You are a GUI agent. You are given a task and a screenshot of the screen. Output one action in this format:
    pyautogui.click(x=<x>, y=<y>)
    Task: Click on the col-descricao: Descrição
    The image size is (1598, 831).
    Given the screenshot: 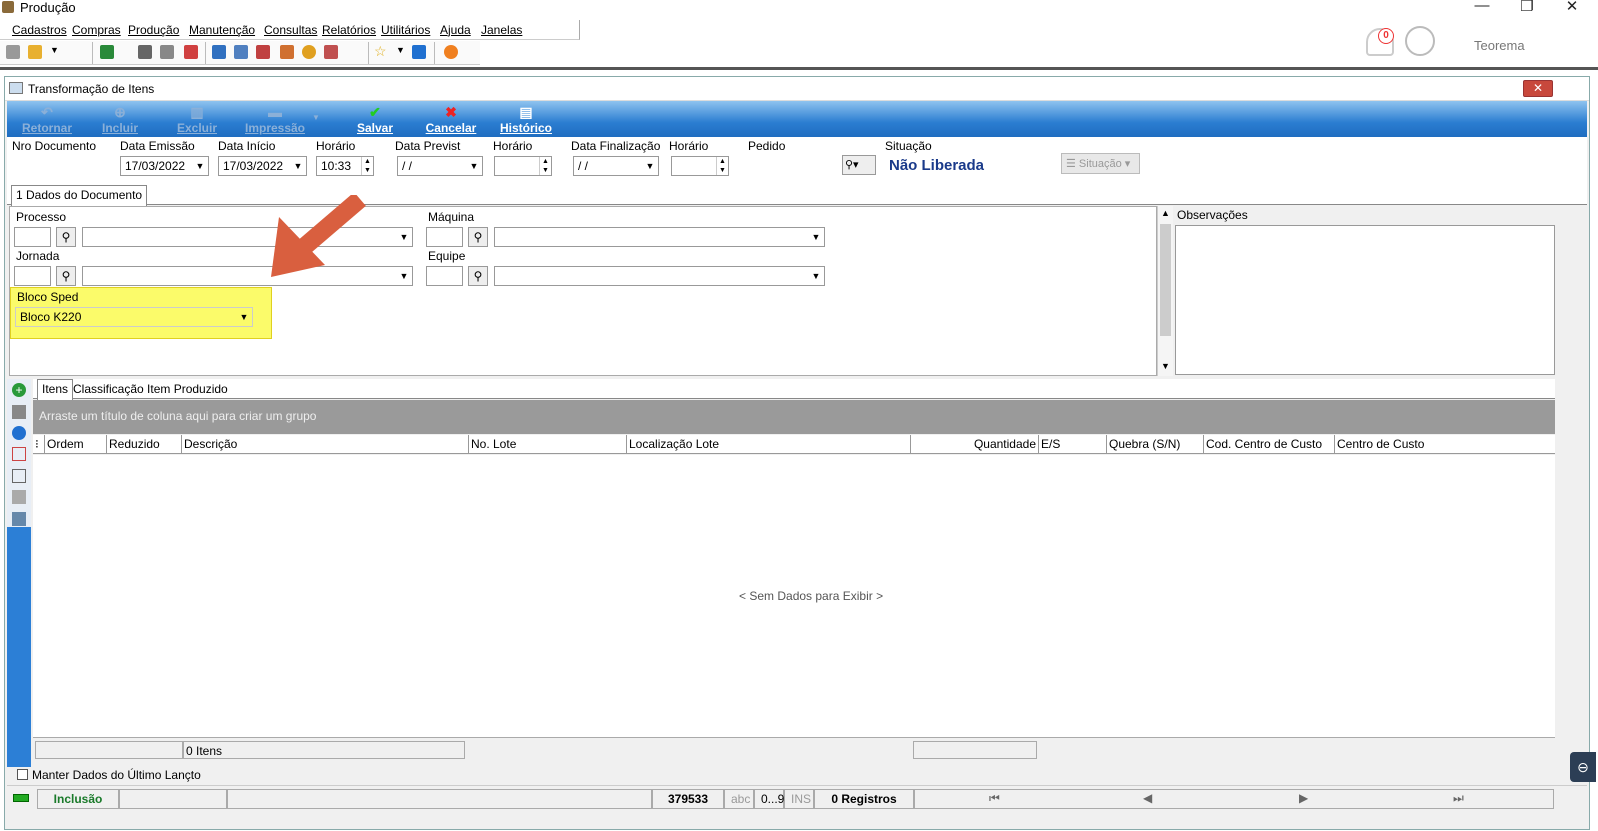 What is the action you would take?
    pyautogui.click(x=325, y=444)
    